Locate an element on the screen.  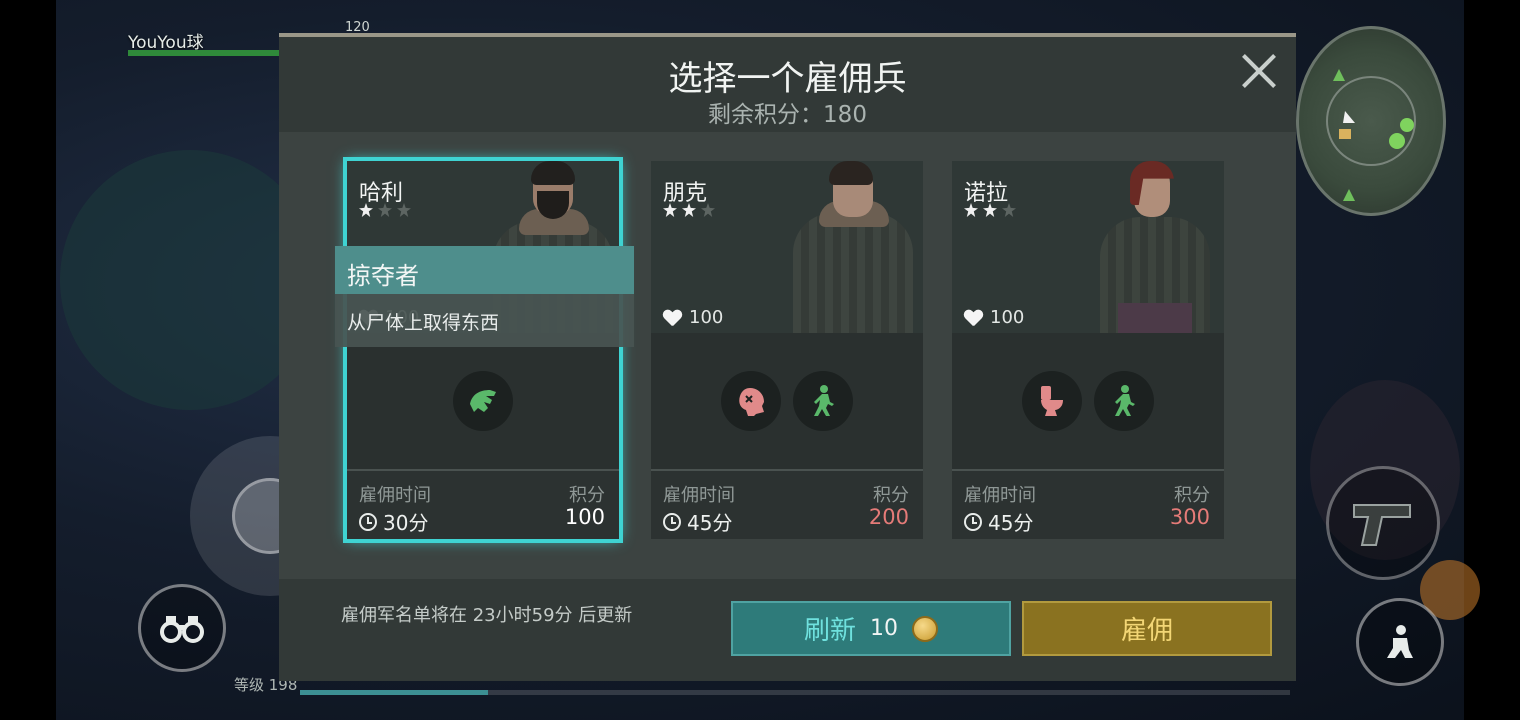
grab-hand-icon is located at coordinates (483, 401).